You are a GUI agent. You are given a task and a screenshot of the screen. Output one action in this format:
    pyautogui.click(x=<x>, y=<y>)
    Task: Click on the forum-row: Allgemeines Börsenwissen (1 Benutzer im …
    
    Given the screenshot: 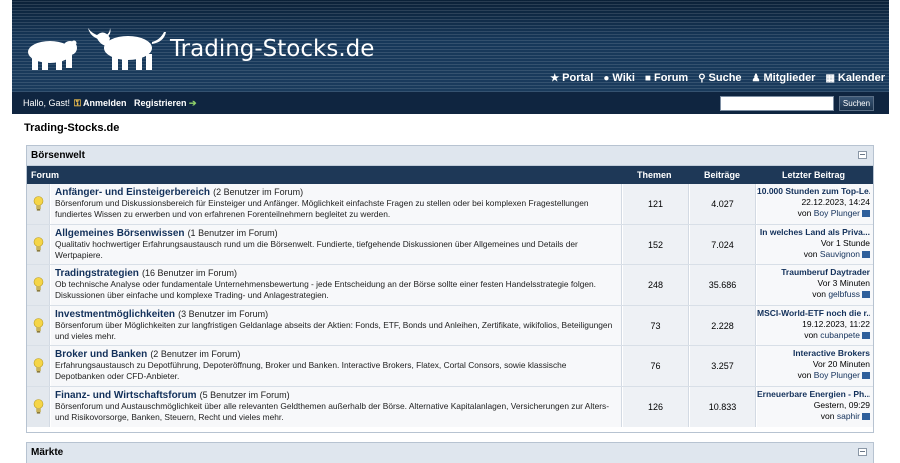 What is the action you would take?
    pyautogui.click(x=450, y=244)
    